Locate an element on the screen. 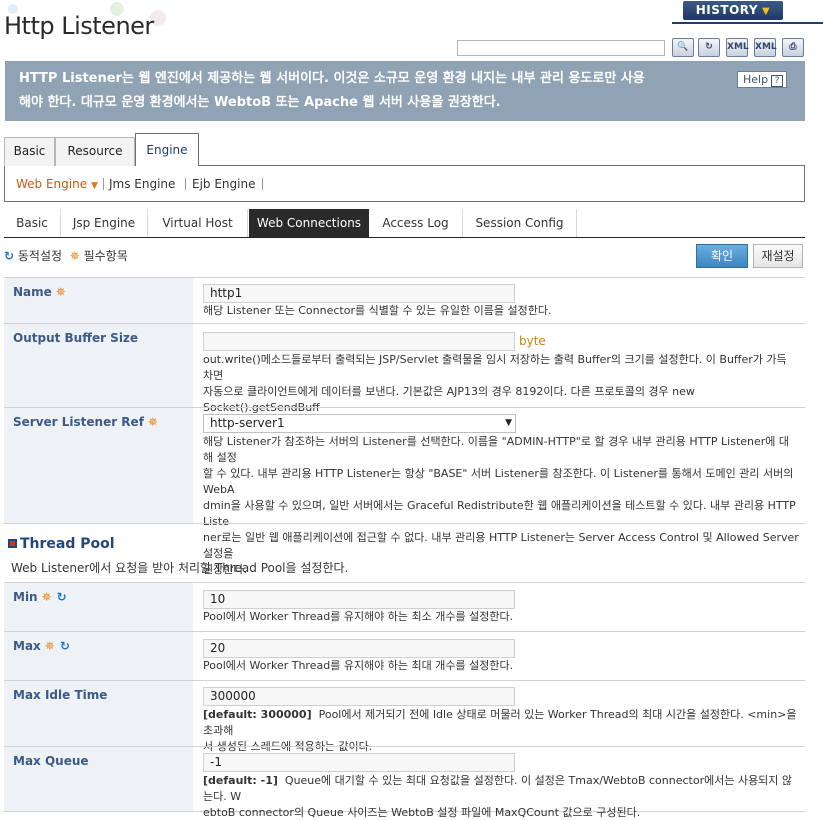  print-icon: ⎙ is located at coordinates (793, 47).